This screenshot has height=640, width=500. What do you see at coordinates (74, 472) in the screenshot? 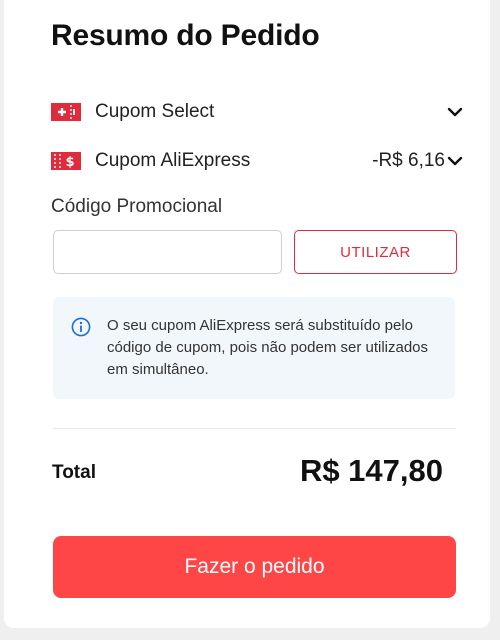
I see `total-label: Total` at bounding box center [74, 472].